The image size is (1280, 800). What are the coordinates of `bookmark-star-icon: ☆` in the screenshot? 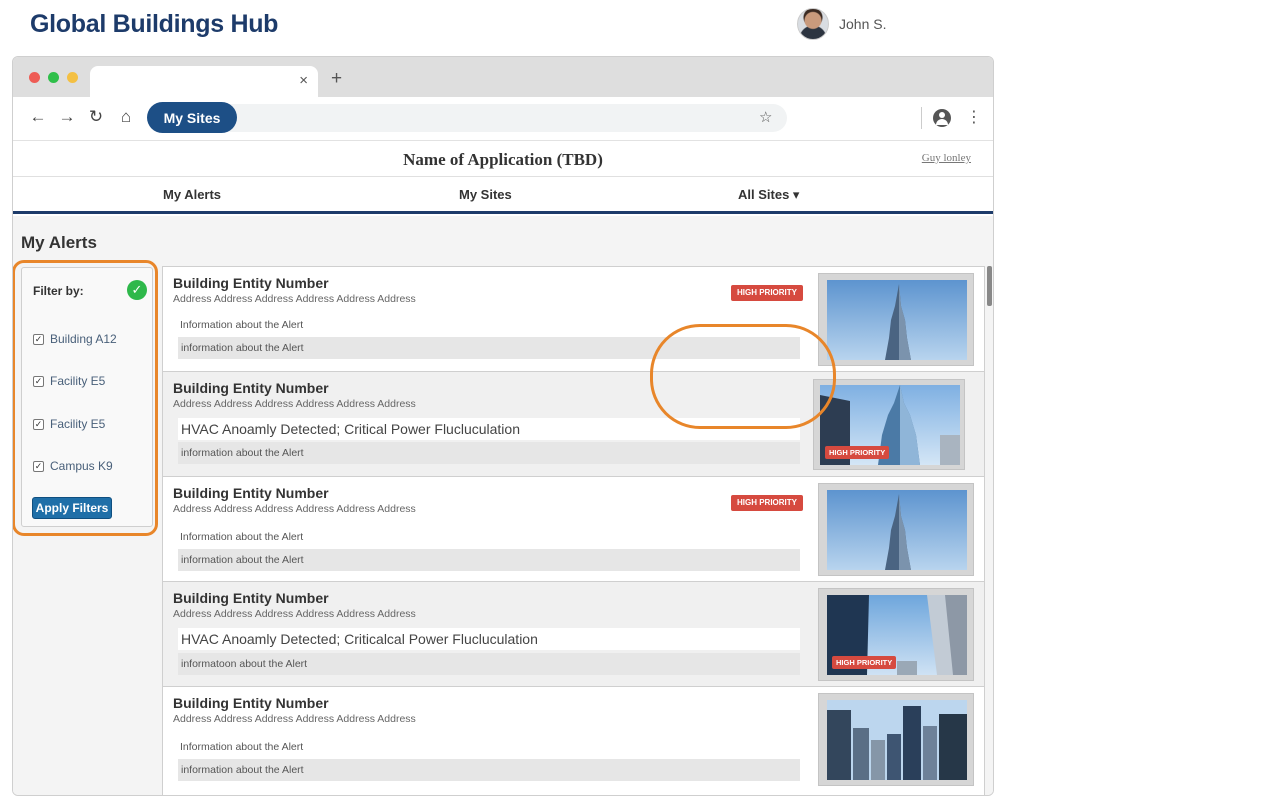 It's located at (765, 117).